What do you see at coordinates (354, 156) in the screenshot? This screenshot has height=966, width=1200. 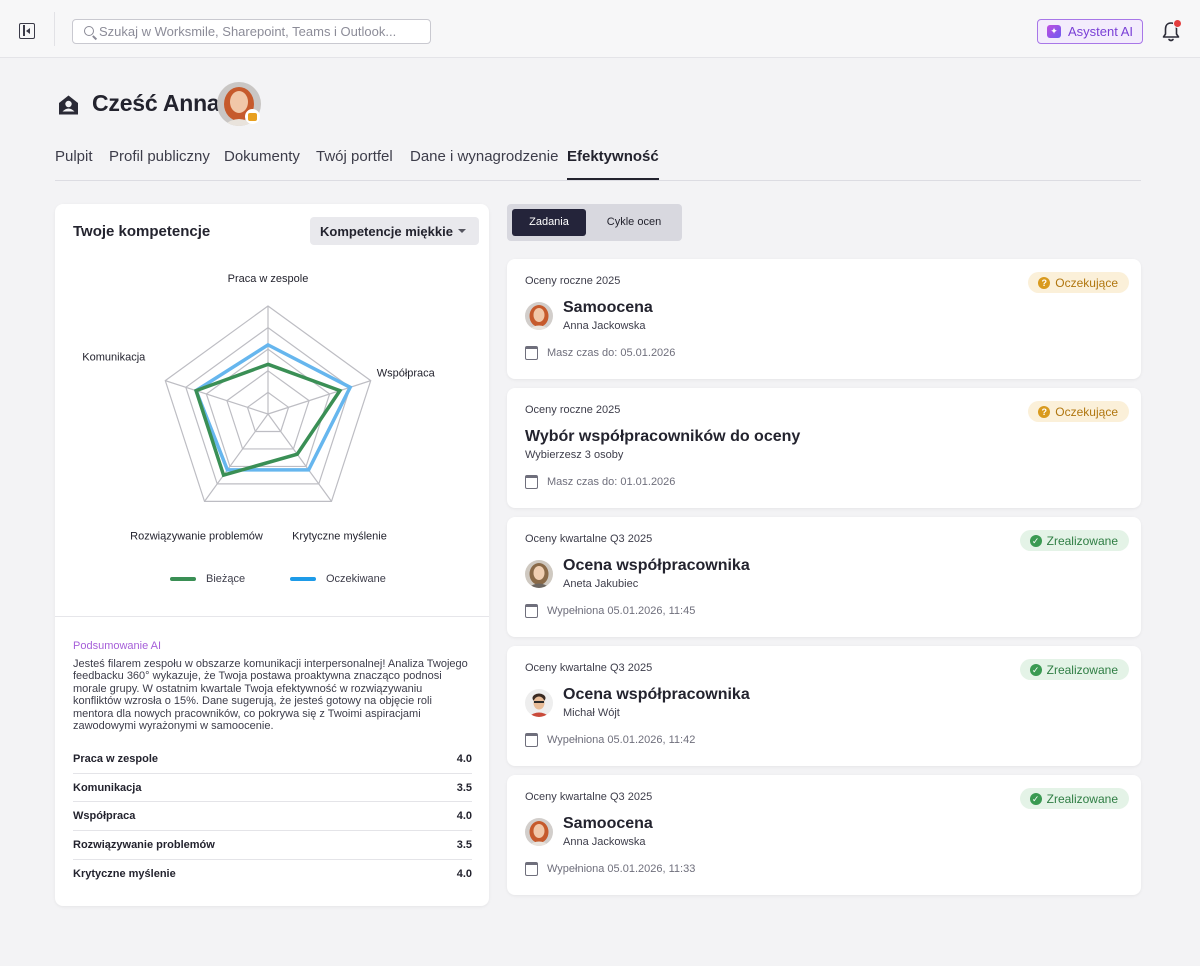 I see `tab-wallet: Twój portfel` at bounding box center [354, 156].